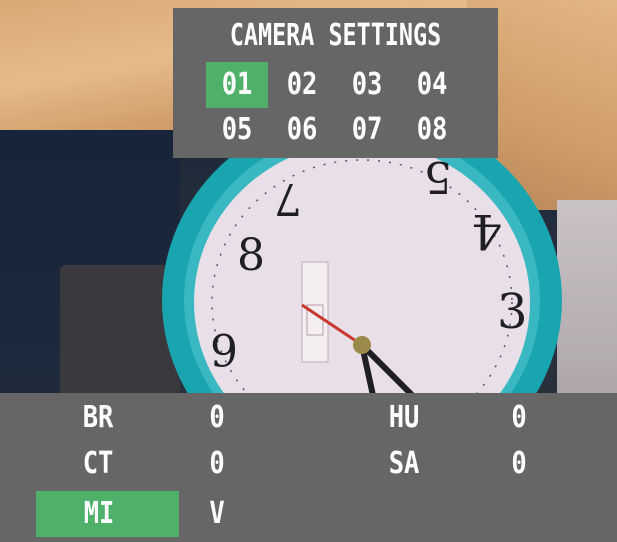 Image resolution: width=617 pixels, height=542 pixels. What do you see at coordinates (251, 255) in the screenshot?
I see `svg-text: 8` at bounding box center [251, 255].